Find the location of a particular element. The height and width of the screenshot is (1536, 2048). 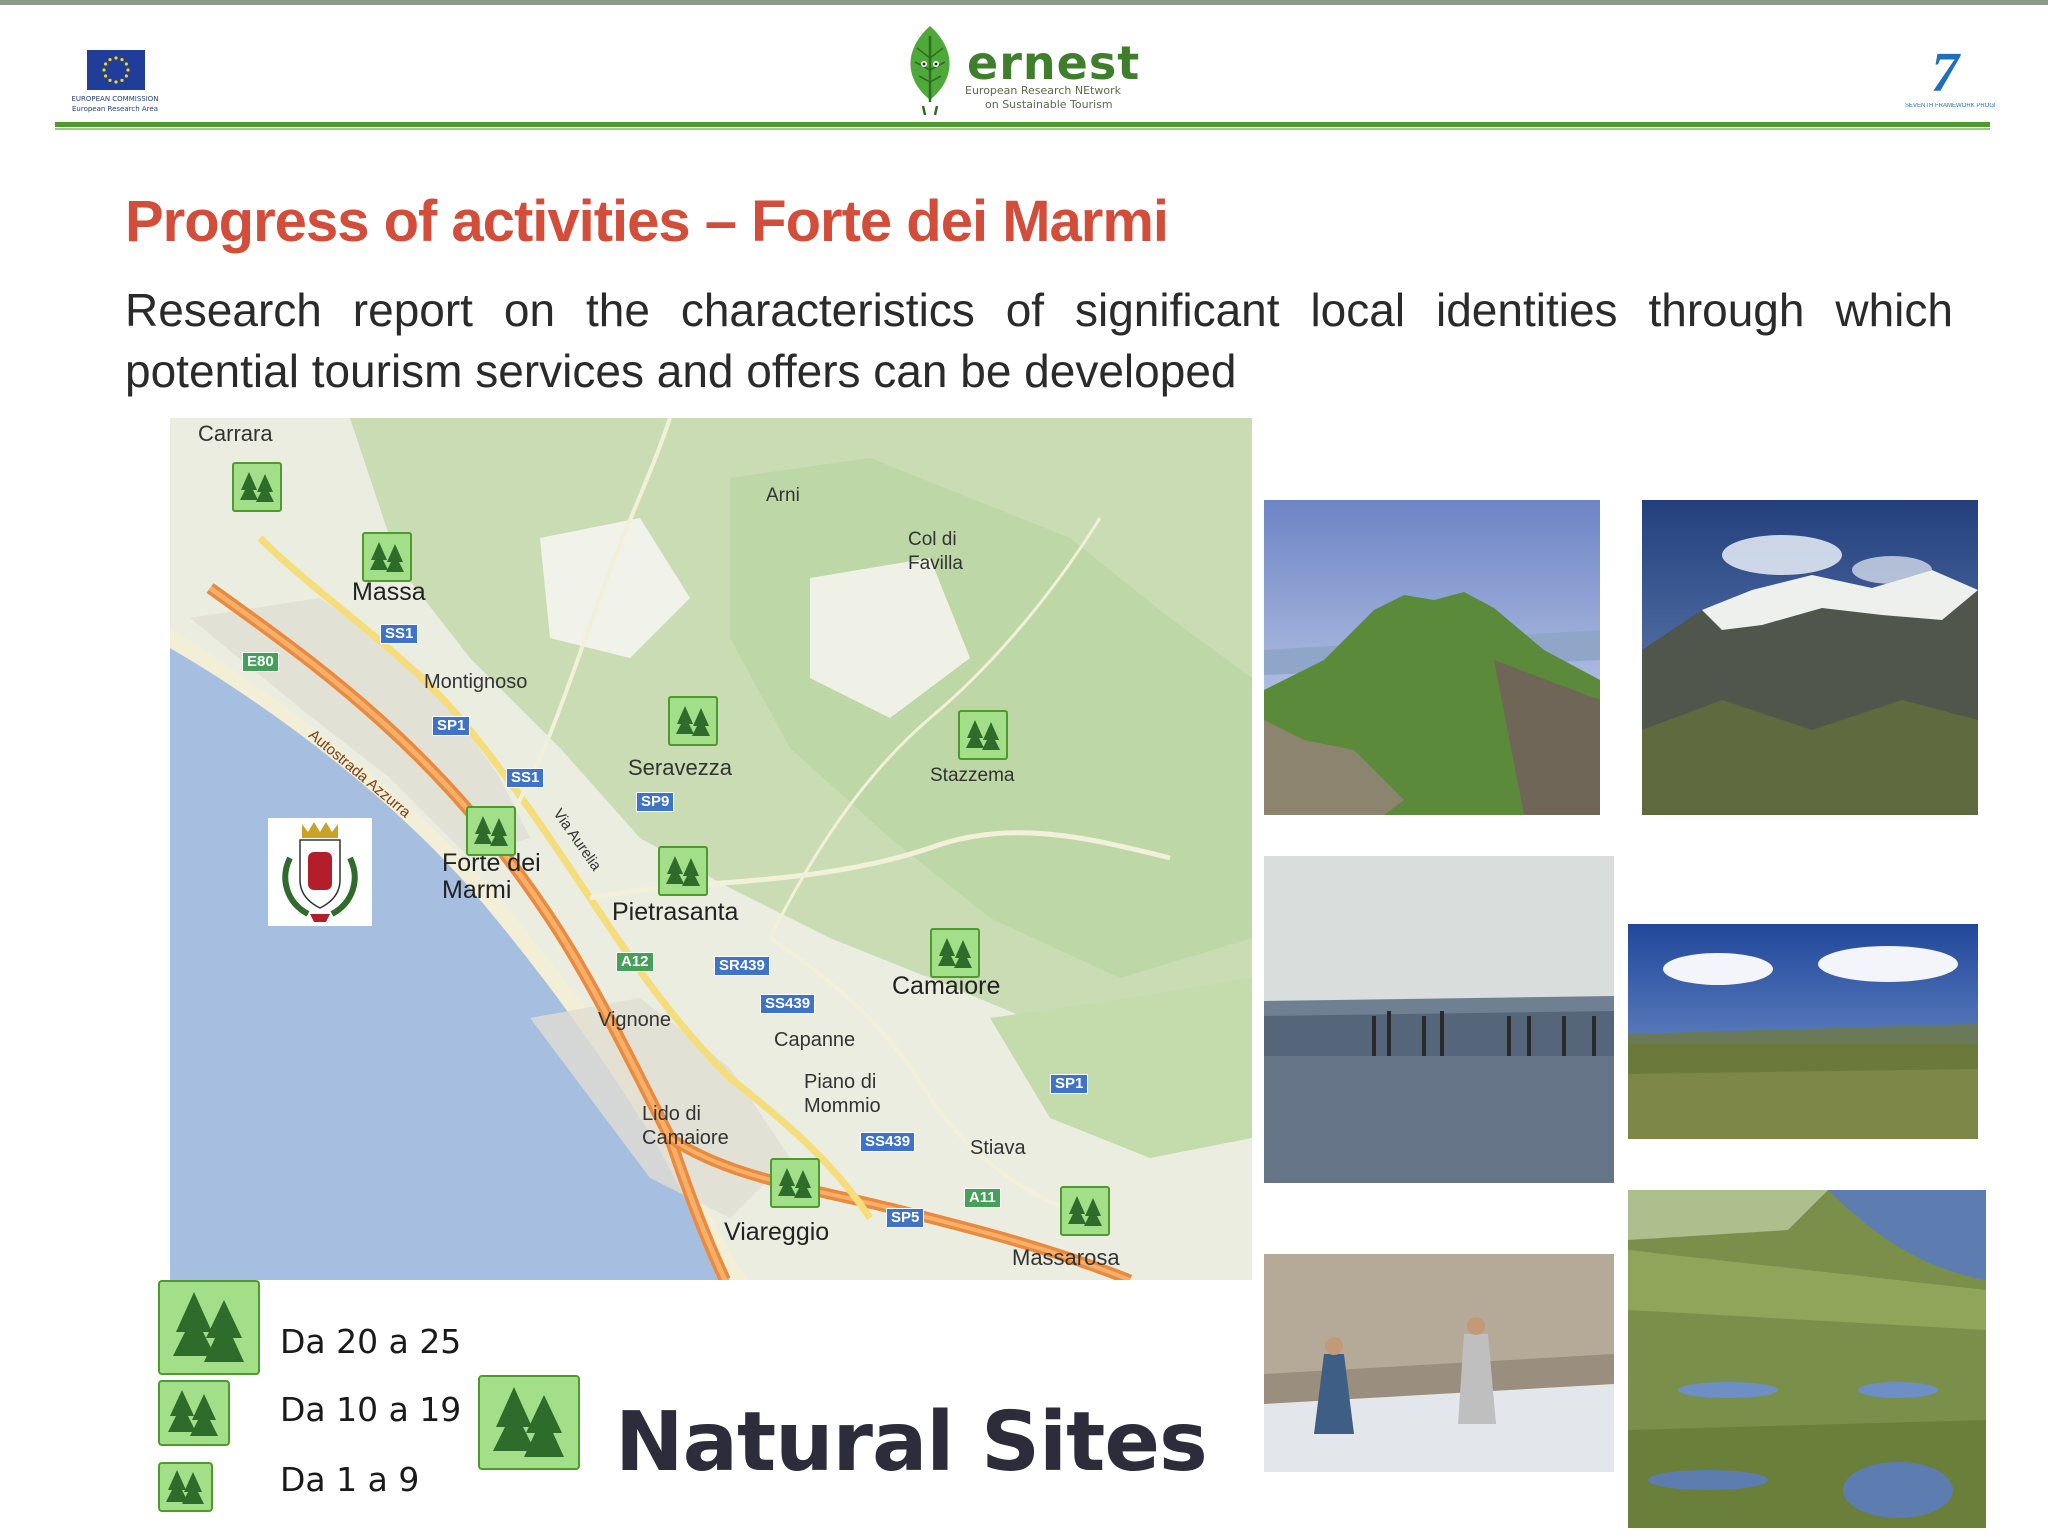

photo-marble-workers is located at coordinates (1439, 1363).